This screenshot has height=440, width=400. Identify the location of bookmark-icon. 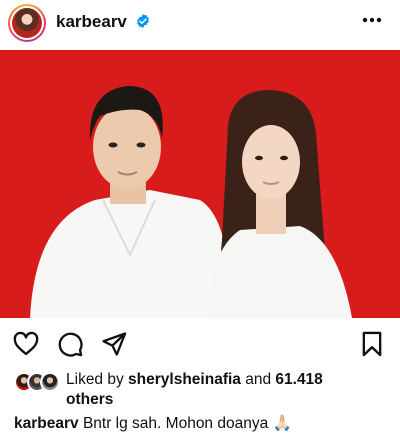
(372, 344).